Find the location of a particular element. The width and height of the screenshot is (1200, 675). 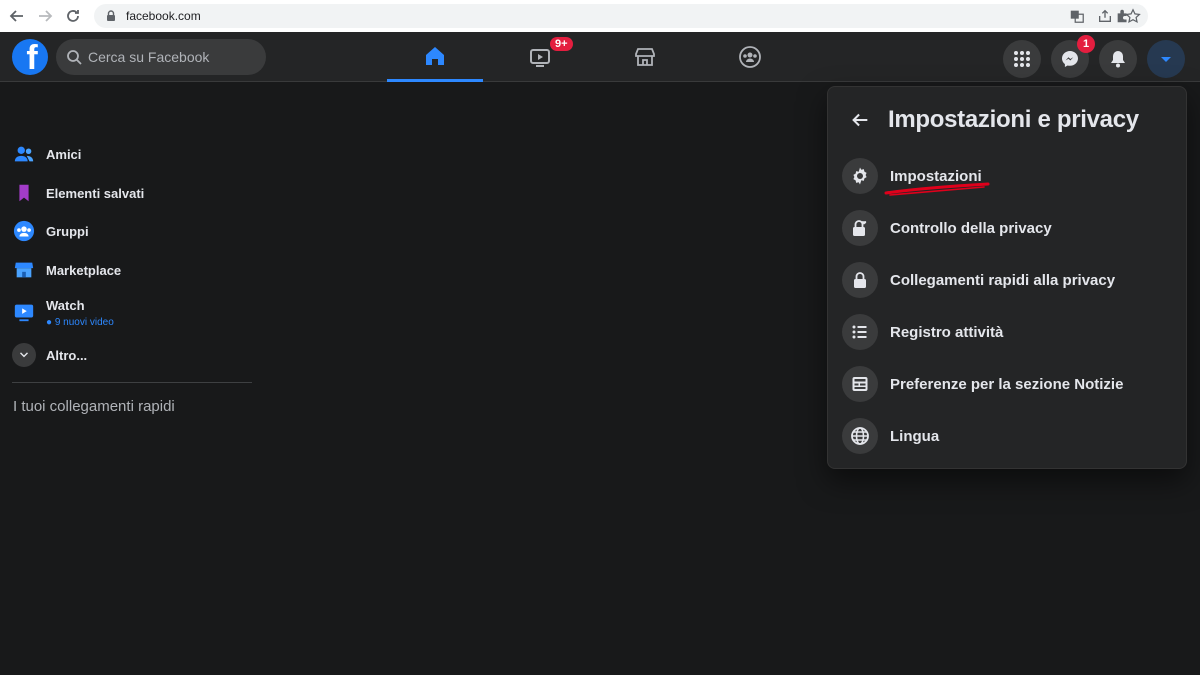

watch-icon is located at coordinates (24, 312).